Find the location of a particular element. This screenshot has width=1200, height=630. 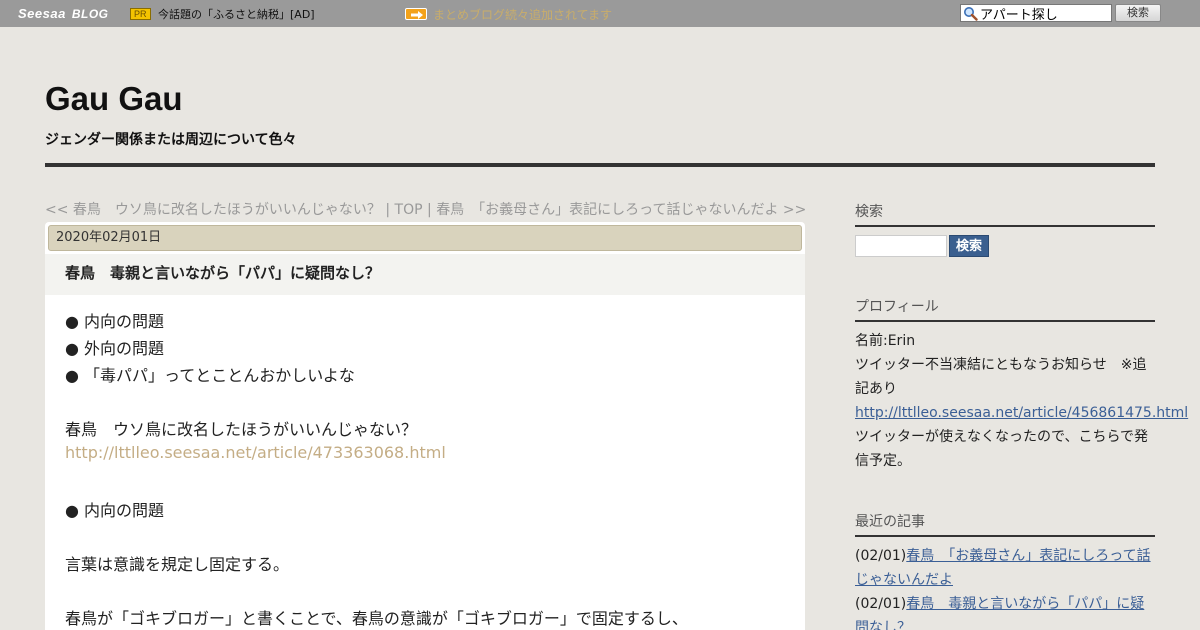

list-item: (02/01)春鳥 「お義母さん」表記にしろって話じゃないんだよ is located at coordinates (1005, 568).